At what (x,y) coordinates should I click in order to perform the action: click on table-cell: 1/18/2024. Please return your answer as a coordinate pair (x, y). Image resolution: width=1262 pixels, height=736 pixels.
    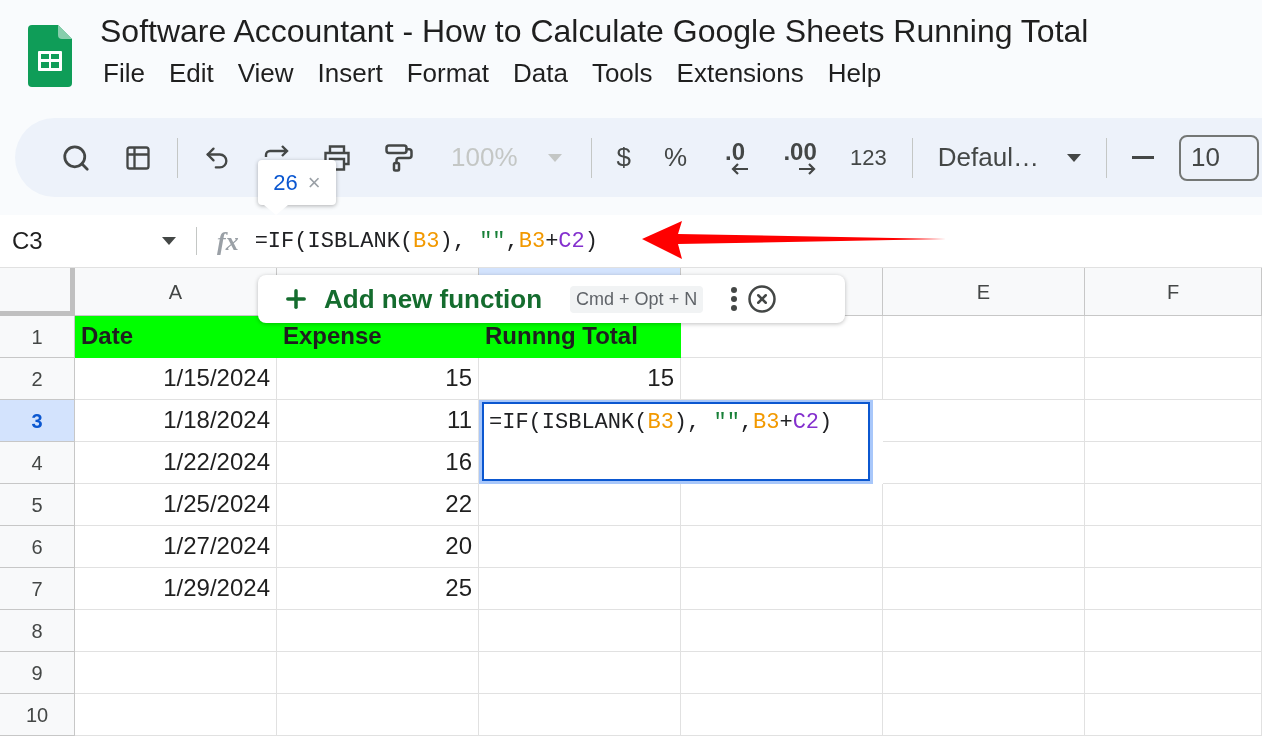
    Looking at the image, I should click on (176, 421).